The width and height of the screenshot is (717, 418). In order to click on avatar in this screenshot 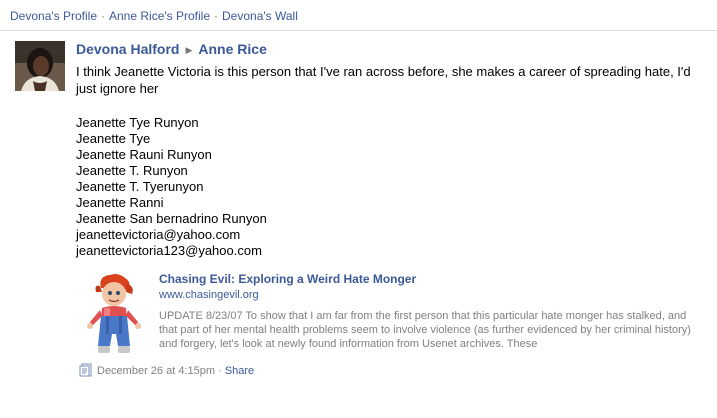, I will do `click(40, 66)`.